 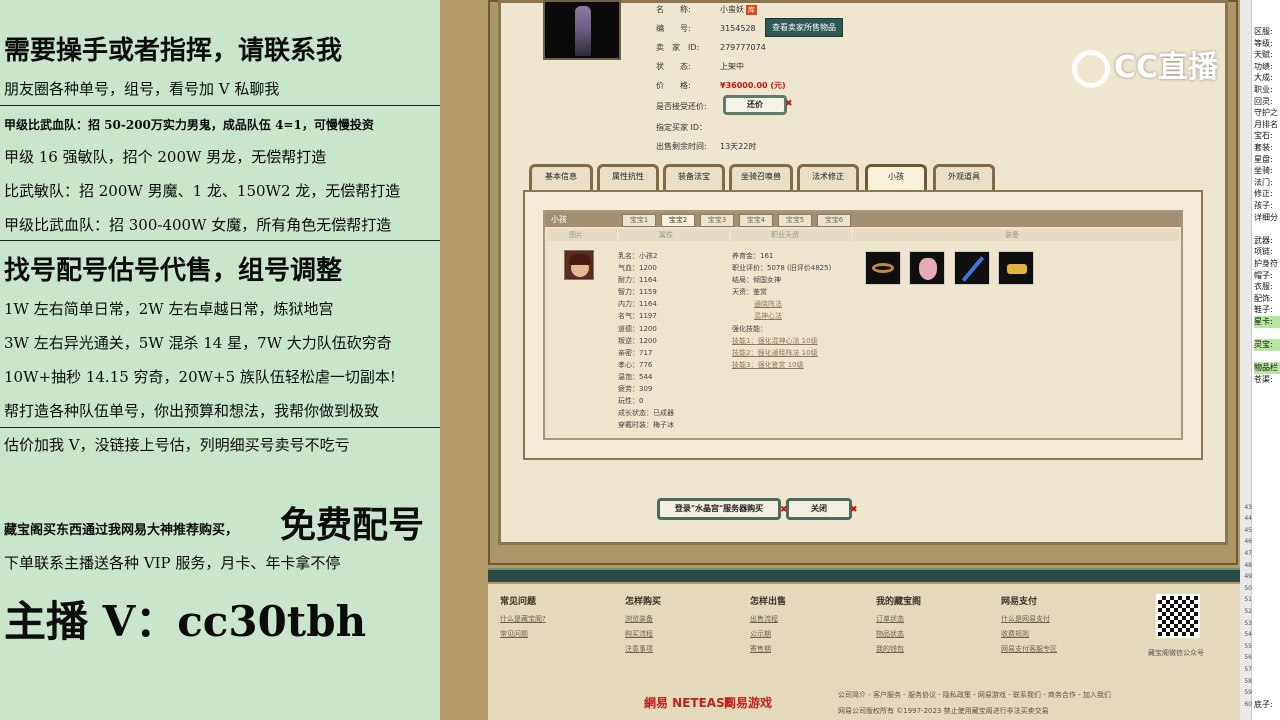 What do you see at coordinates (819, 509) in the screenshot?
I see `close-button: 关闭` at bounding box center [819, 509].